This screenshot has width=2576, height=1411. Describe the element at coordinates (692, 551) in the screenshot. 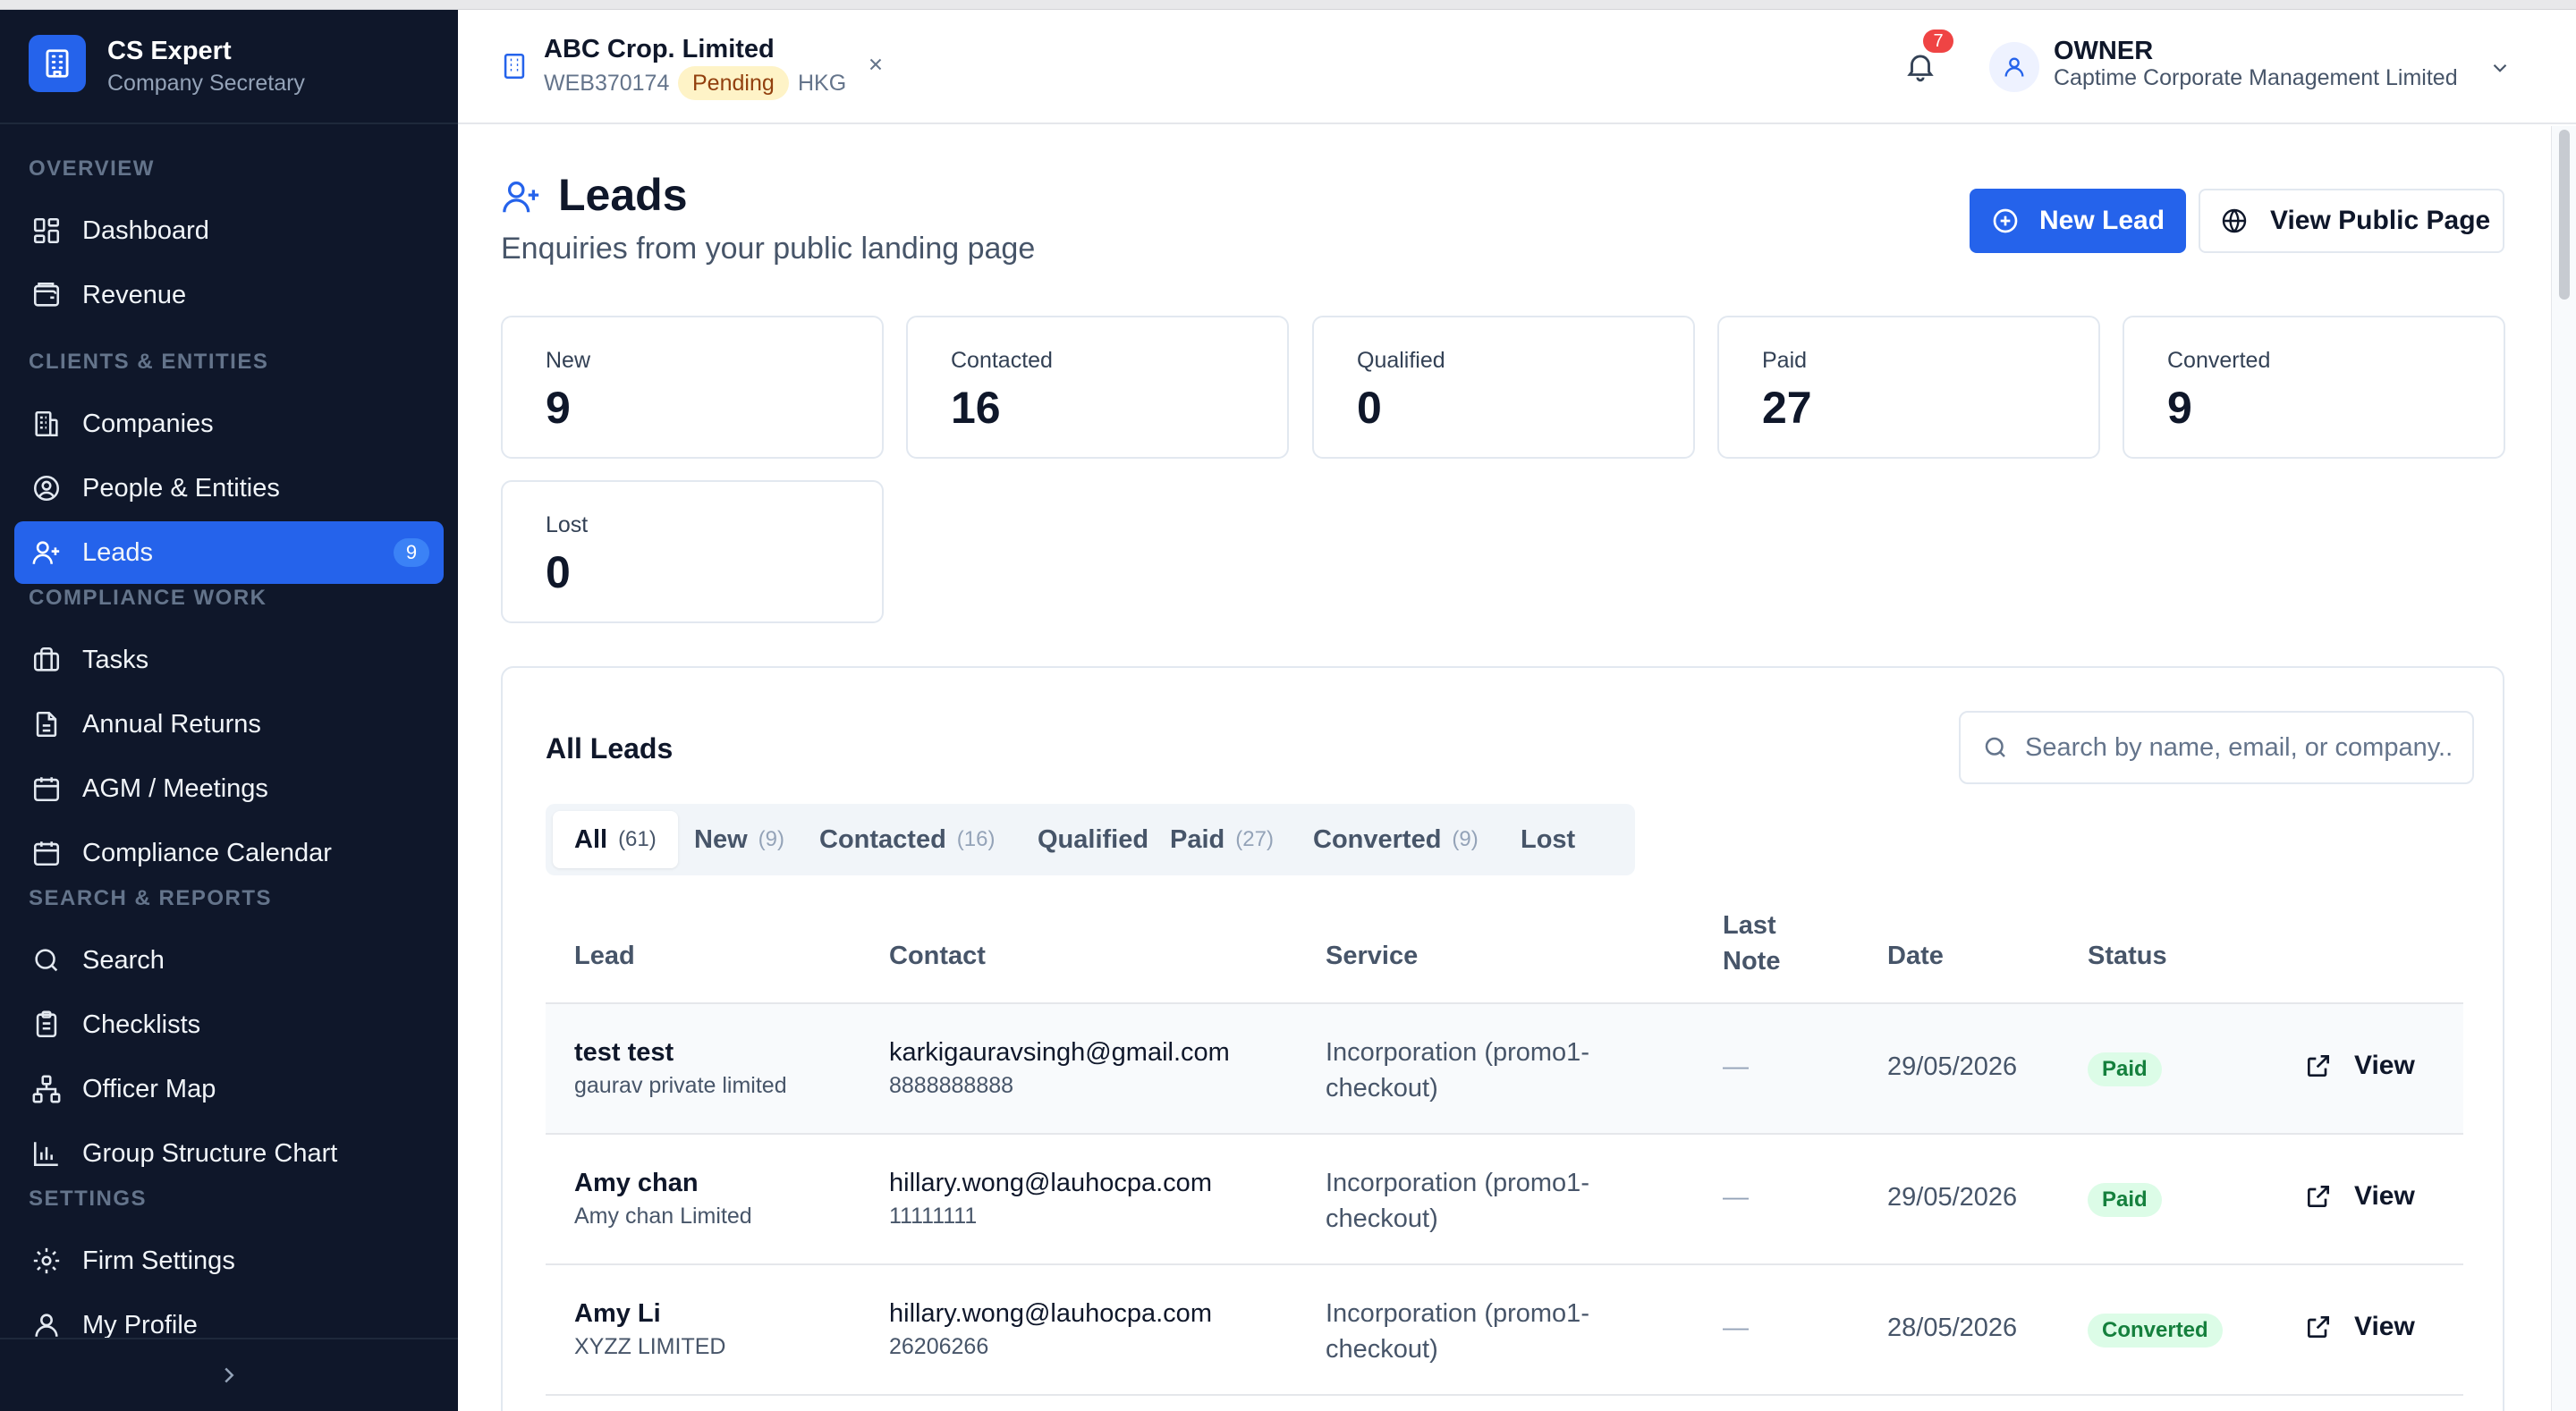

I see `stat-card-lost: Lost 0` at that location.